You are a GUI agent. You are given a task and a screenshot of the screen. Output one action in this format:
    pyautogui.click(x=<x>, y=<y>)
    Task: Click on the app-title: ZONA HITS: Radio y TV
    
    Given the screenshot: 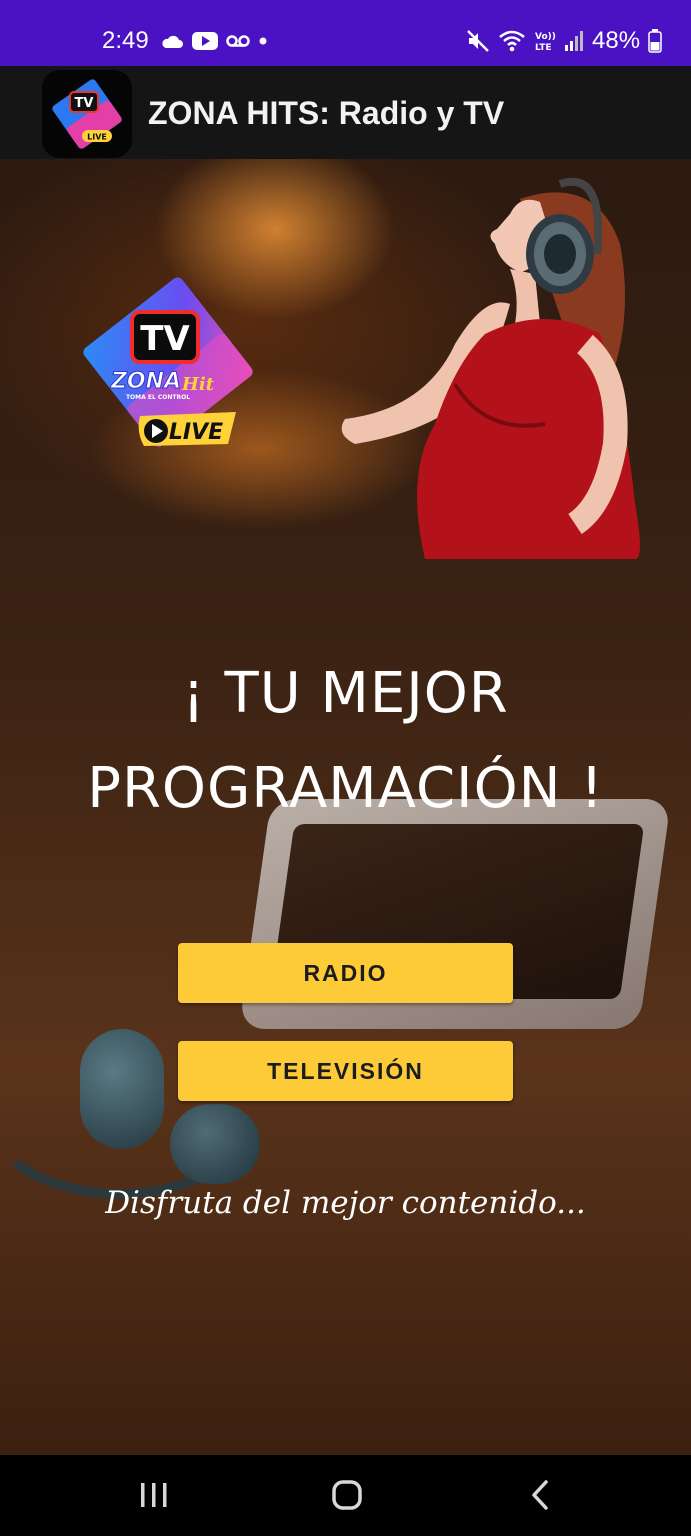 What is the action you would take?
    pyautogui.click(x=326, y=113)
    